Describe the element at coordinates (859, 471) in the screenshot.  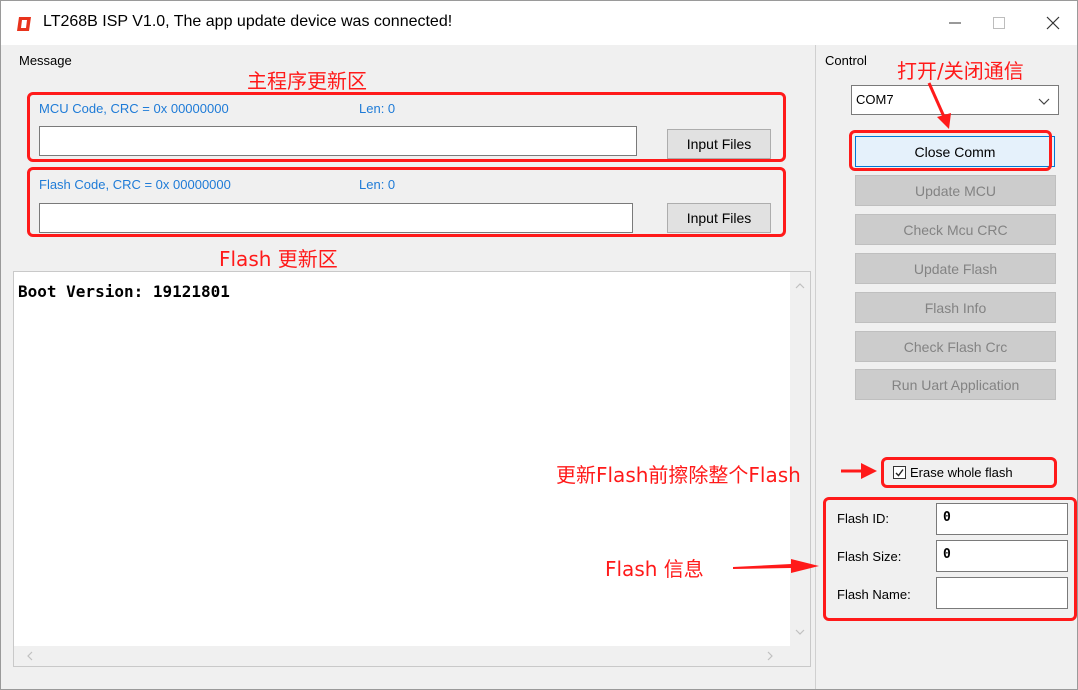
I see `arrow-erase-icon` at that location.